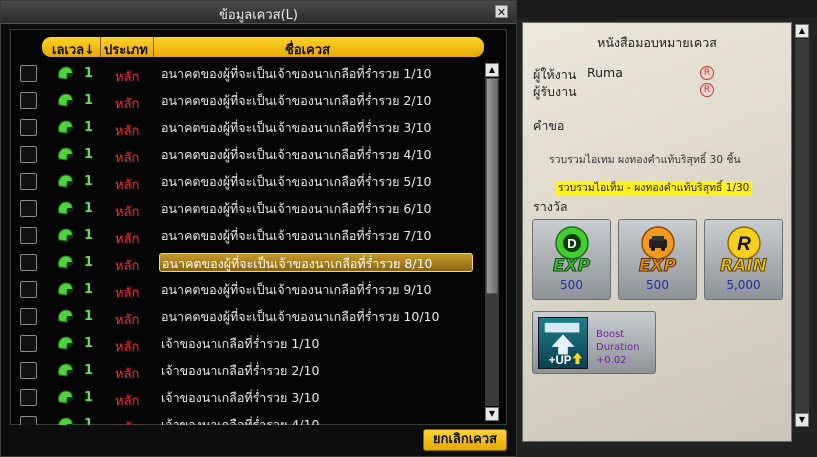 Image resolution: width=817 pixels, height=457 pixels. I want to click on d-exp-icon: D, so click(572, 243).